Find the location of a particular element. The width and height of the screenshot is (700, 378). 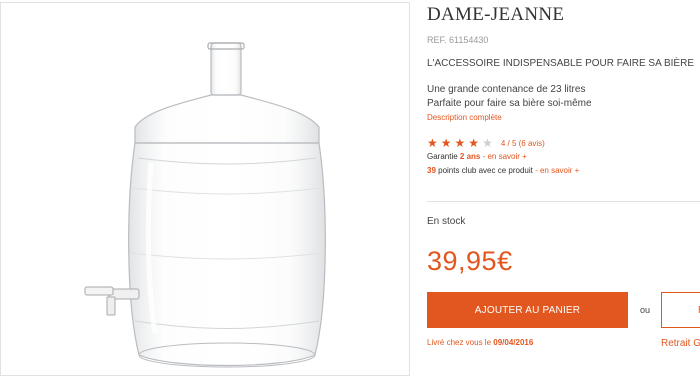

delivery-info: Livré chez vous le 09/04/2016 is located at coordinates (480, 342).